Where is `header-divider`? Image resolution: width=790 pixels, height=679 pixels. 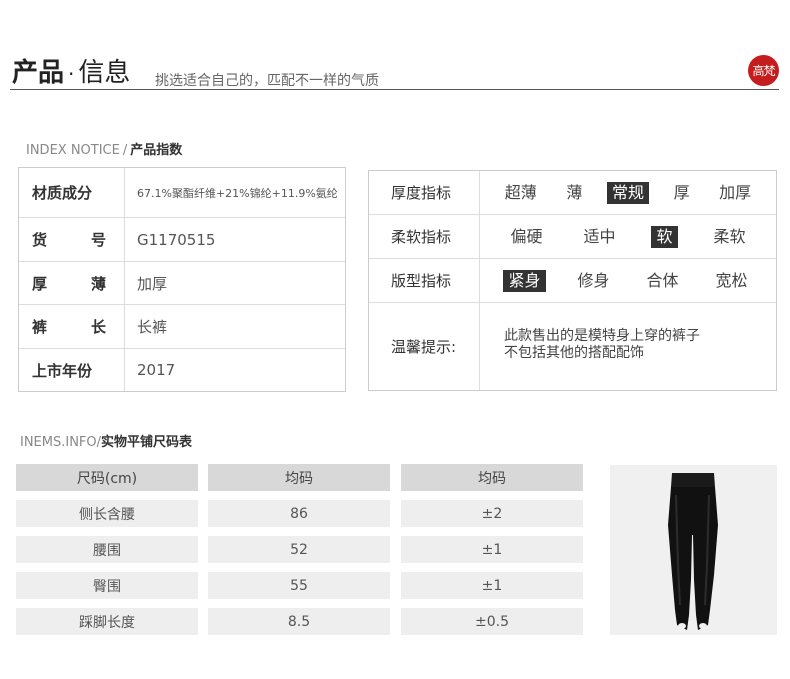 header-divider is located at coordinates (394, 89).